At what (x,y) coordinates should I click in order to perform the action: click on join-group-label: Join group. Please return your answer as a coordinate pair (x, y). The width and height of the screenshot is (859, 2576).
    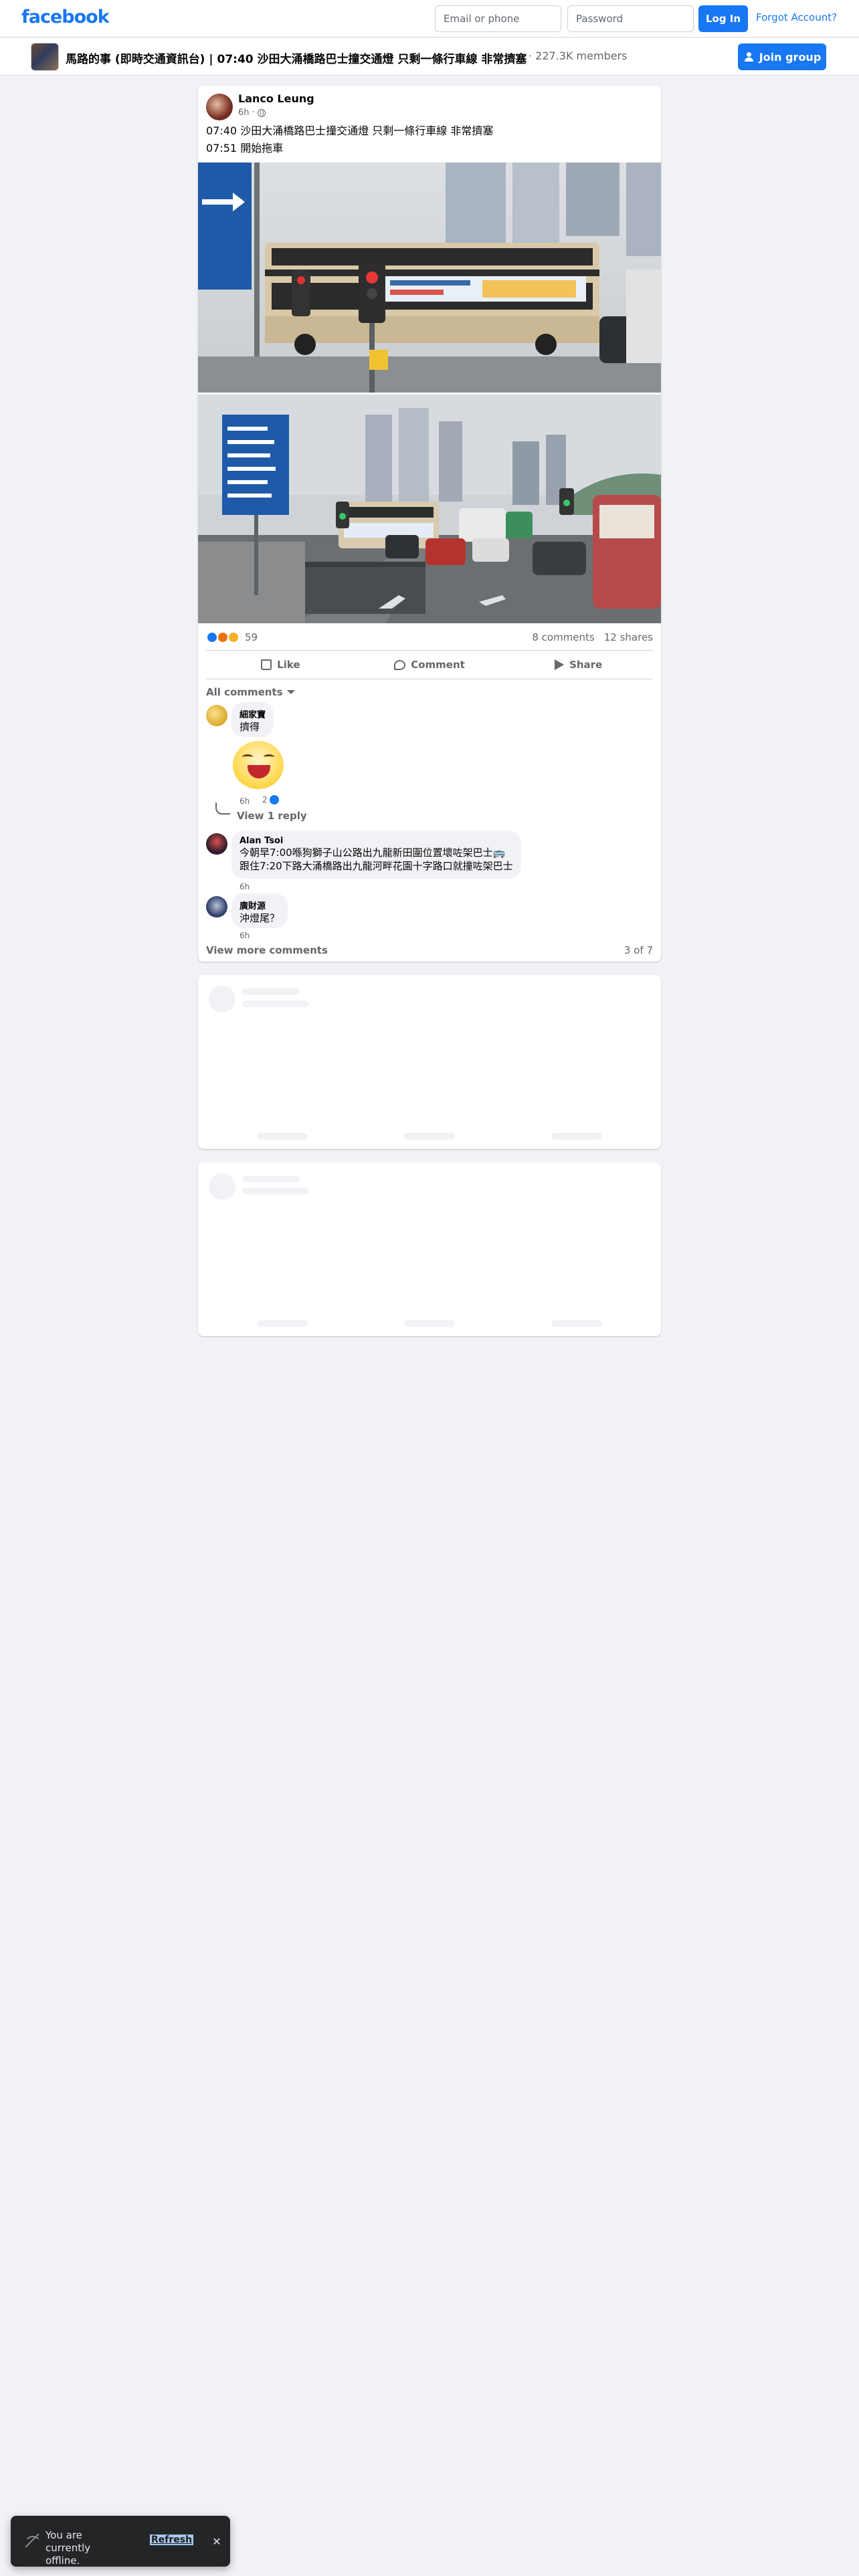
    Looking at the image, I should click on (791, 57).